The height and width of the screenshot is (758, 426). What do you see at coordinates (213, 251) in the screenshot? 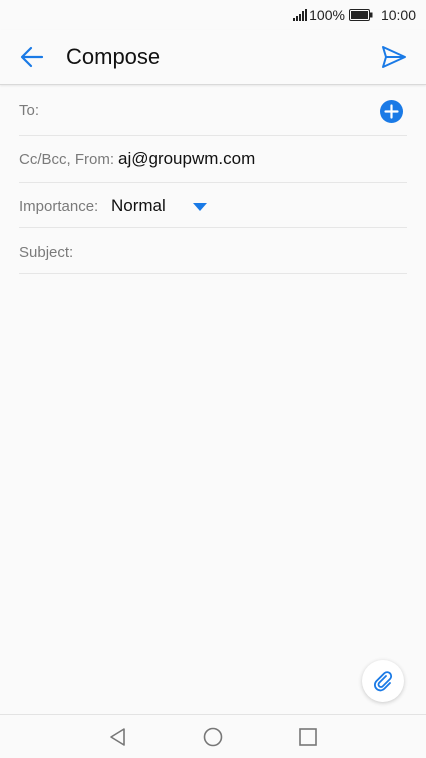
I see `subject-row: Subject:` at bounding box center [213, 251].